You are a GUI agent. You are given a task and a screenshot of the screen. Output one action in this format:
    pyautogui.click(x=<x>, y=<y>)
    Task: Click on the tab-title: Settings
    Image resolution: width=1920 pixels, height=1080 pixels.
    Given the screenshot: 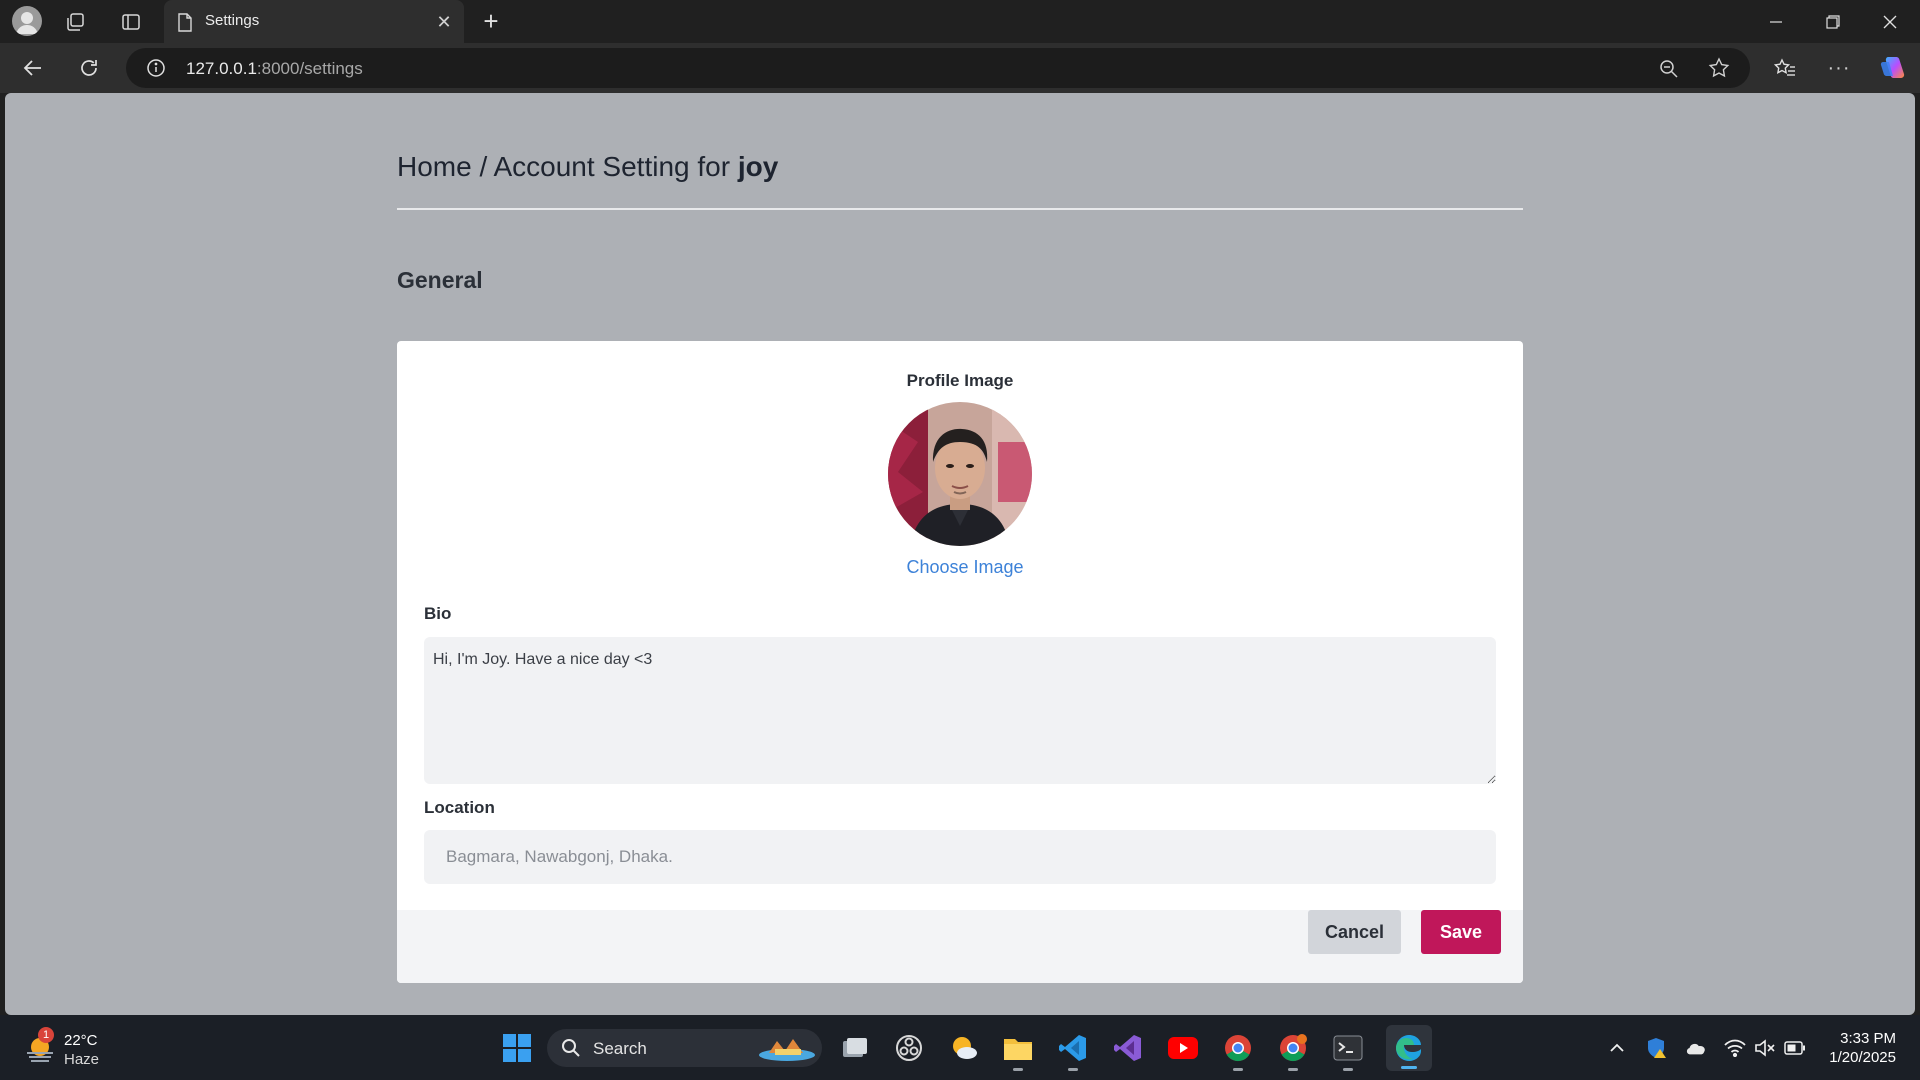 What is the action you would take?
    pyautogui.click(x=232, y=20)
    